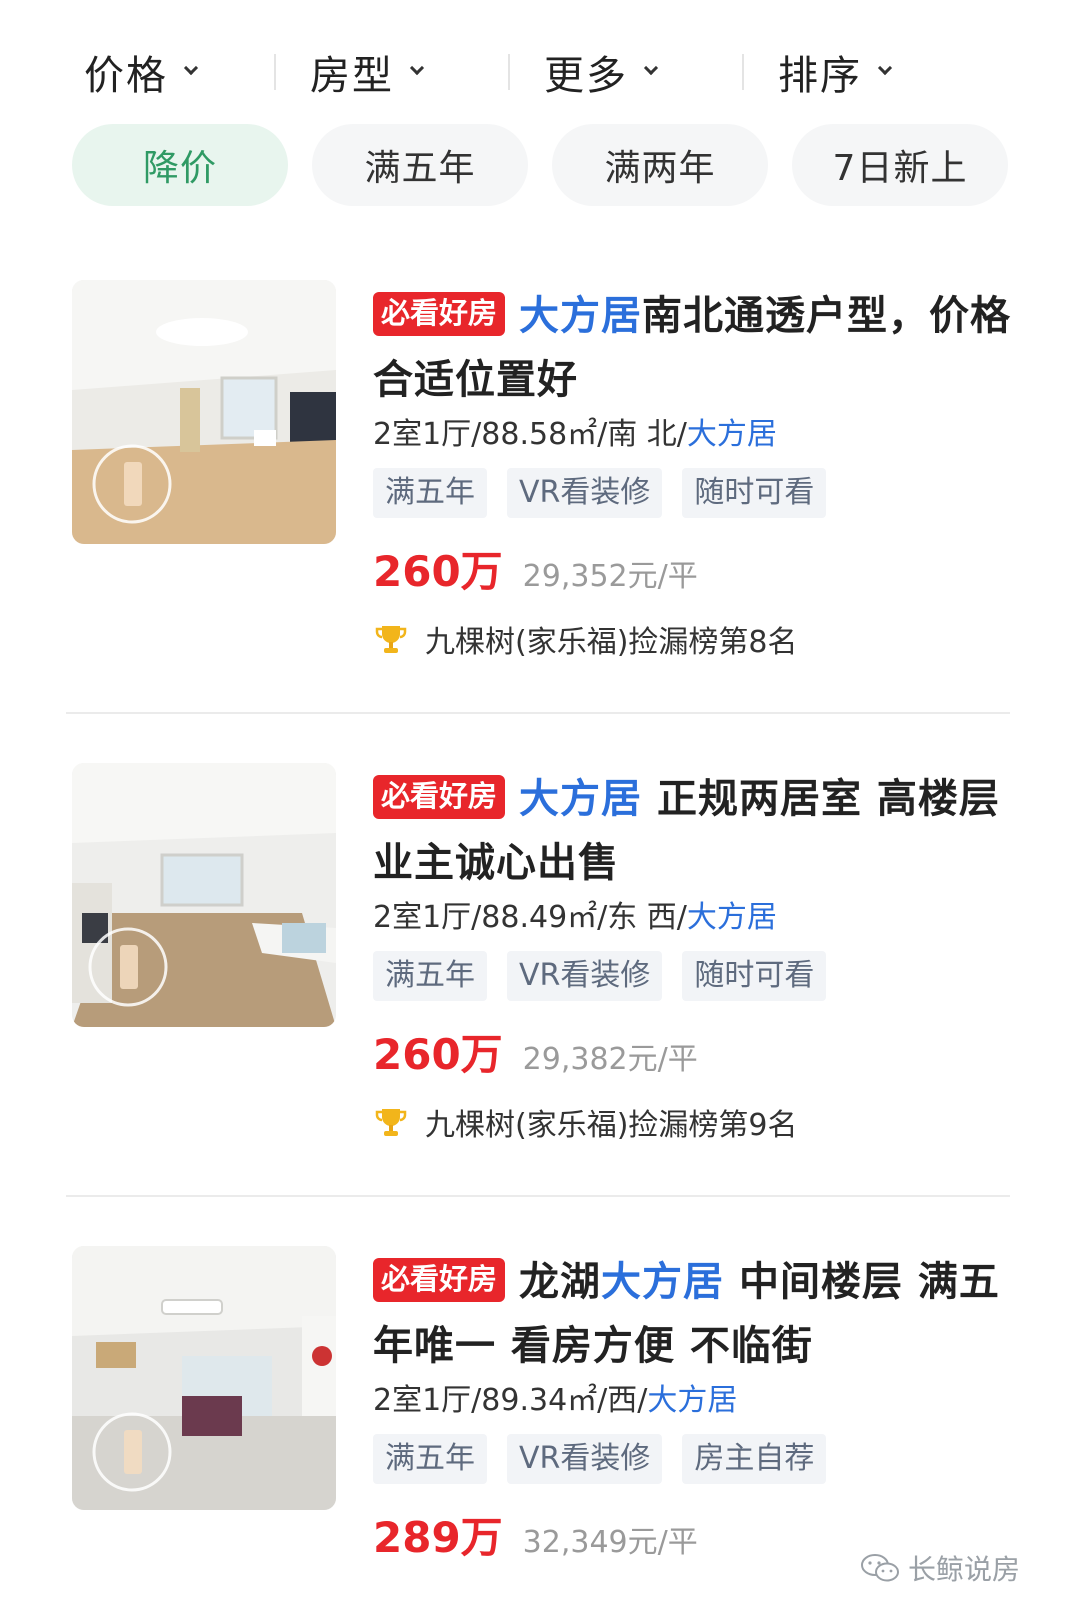 The width and height of the screenshot is (1080, 1616). What do you see at coordinates (879, 1568) in the screenshot?
I see `wechat-icon` at bounding box center [879, 1568].